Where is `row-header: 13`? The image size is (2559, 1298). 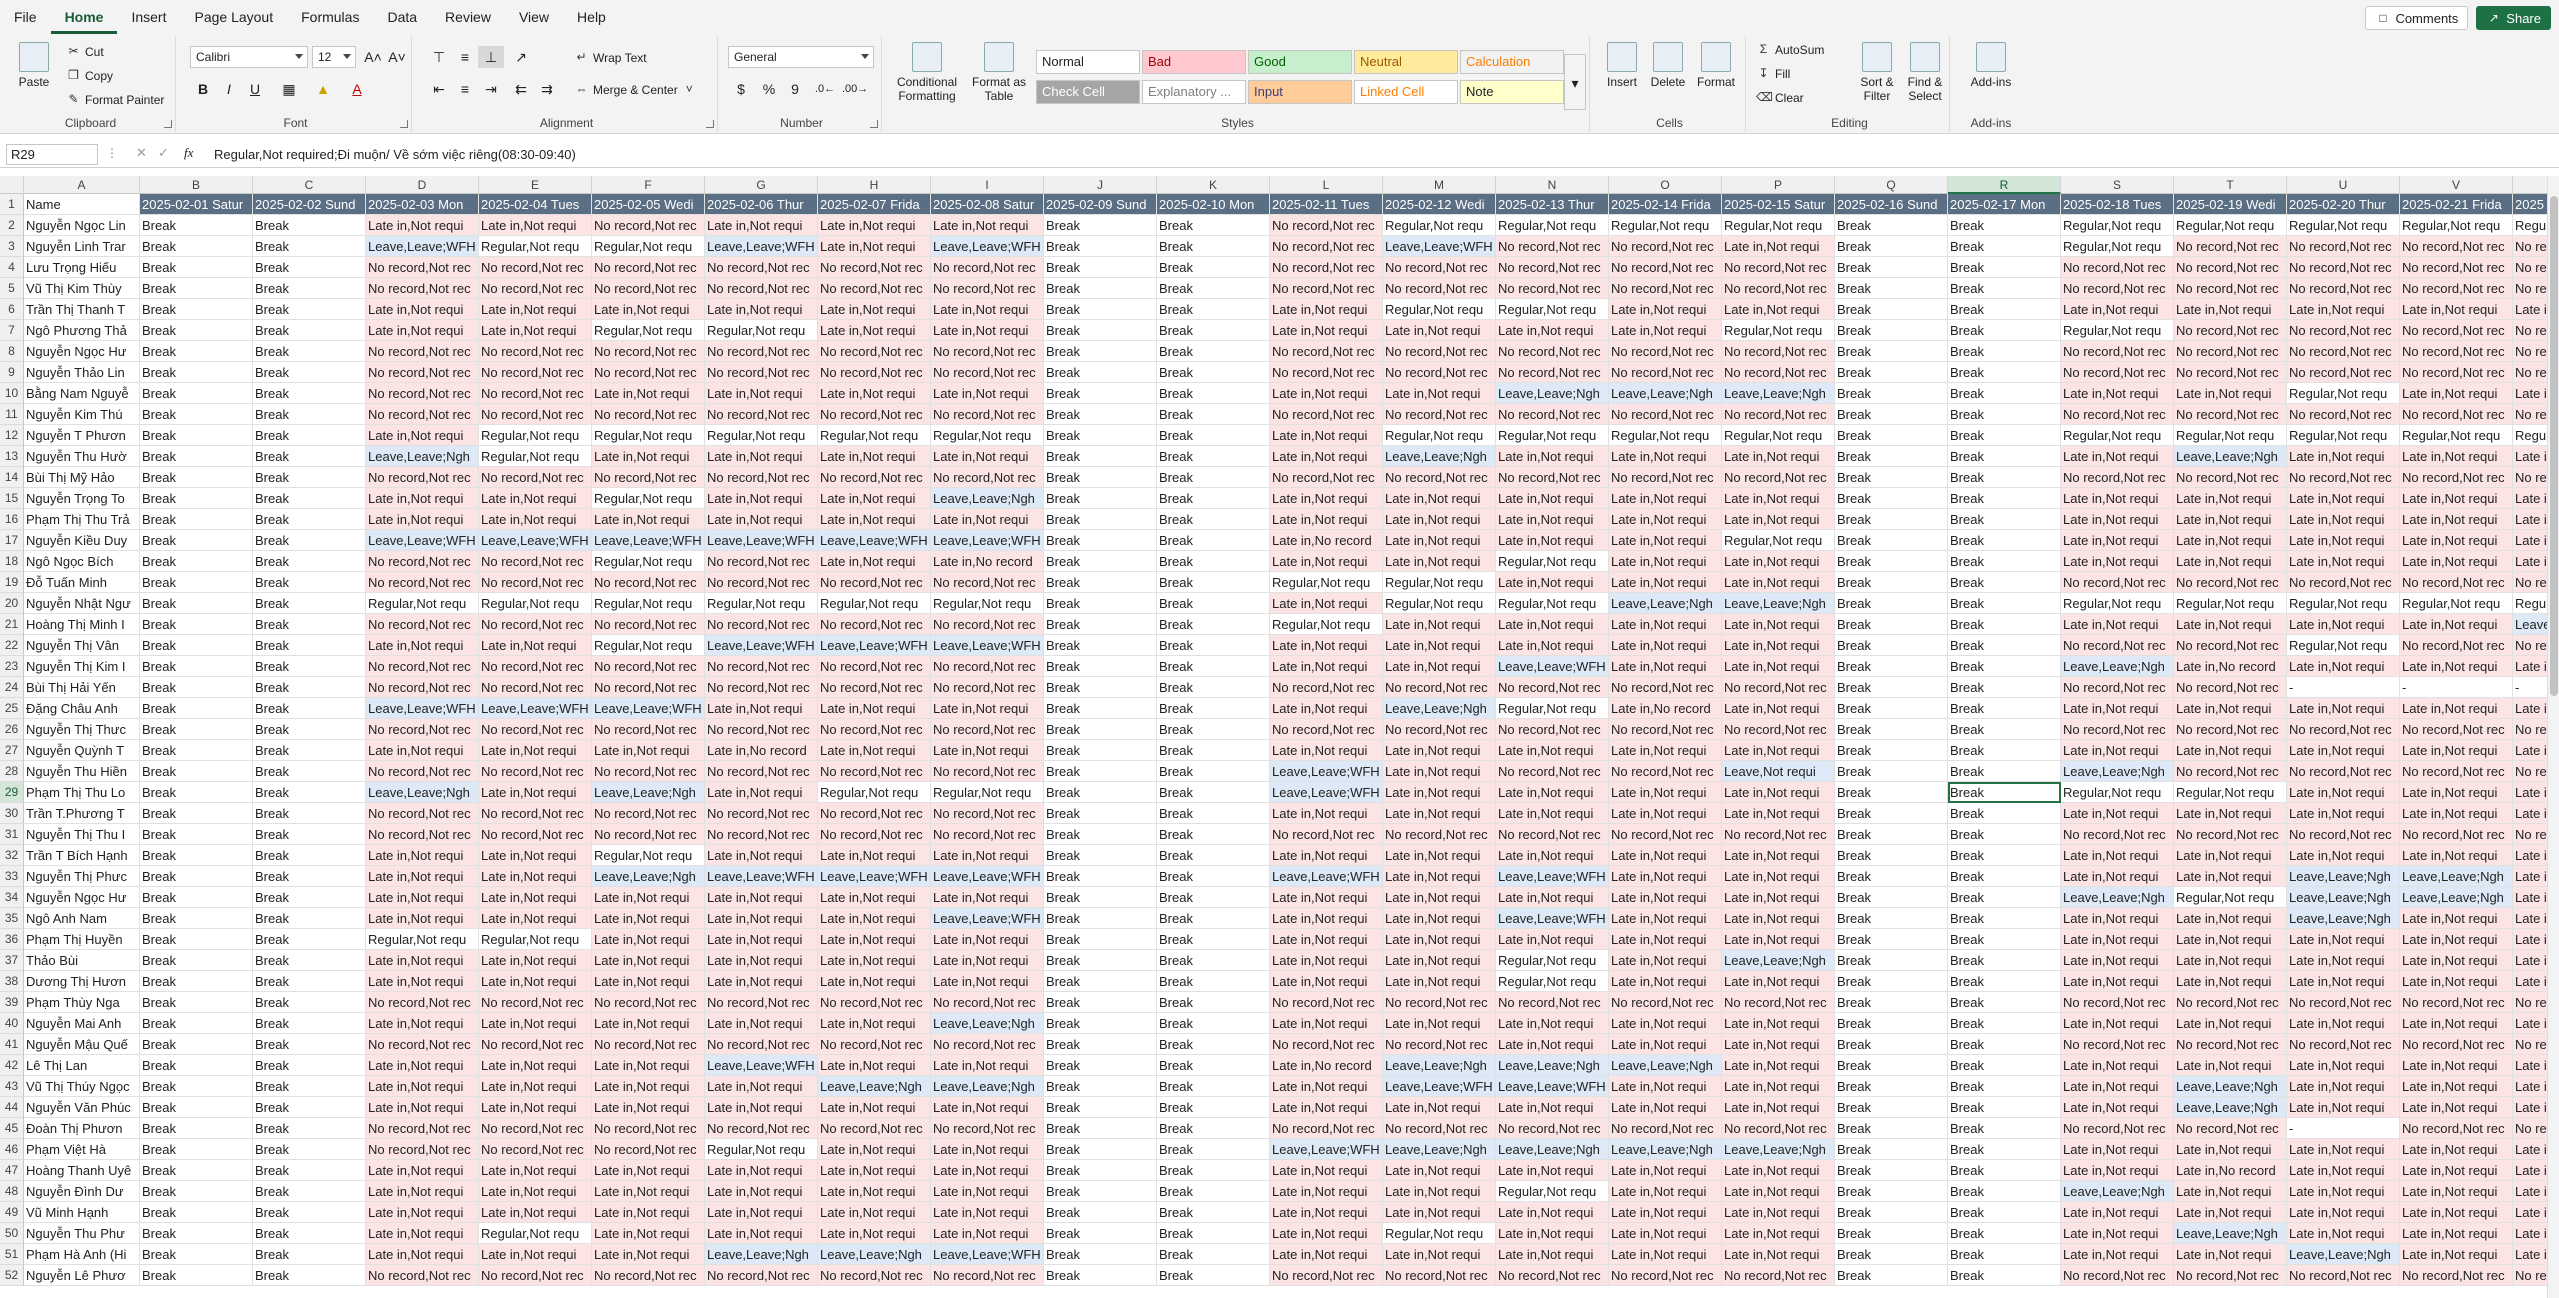 row-header: 13 is located at coordinates (12, 456).